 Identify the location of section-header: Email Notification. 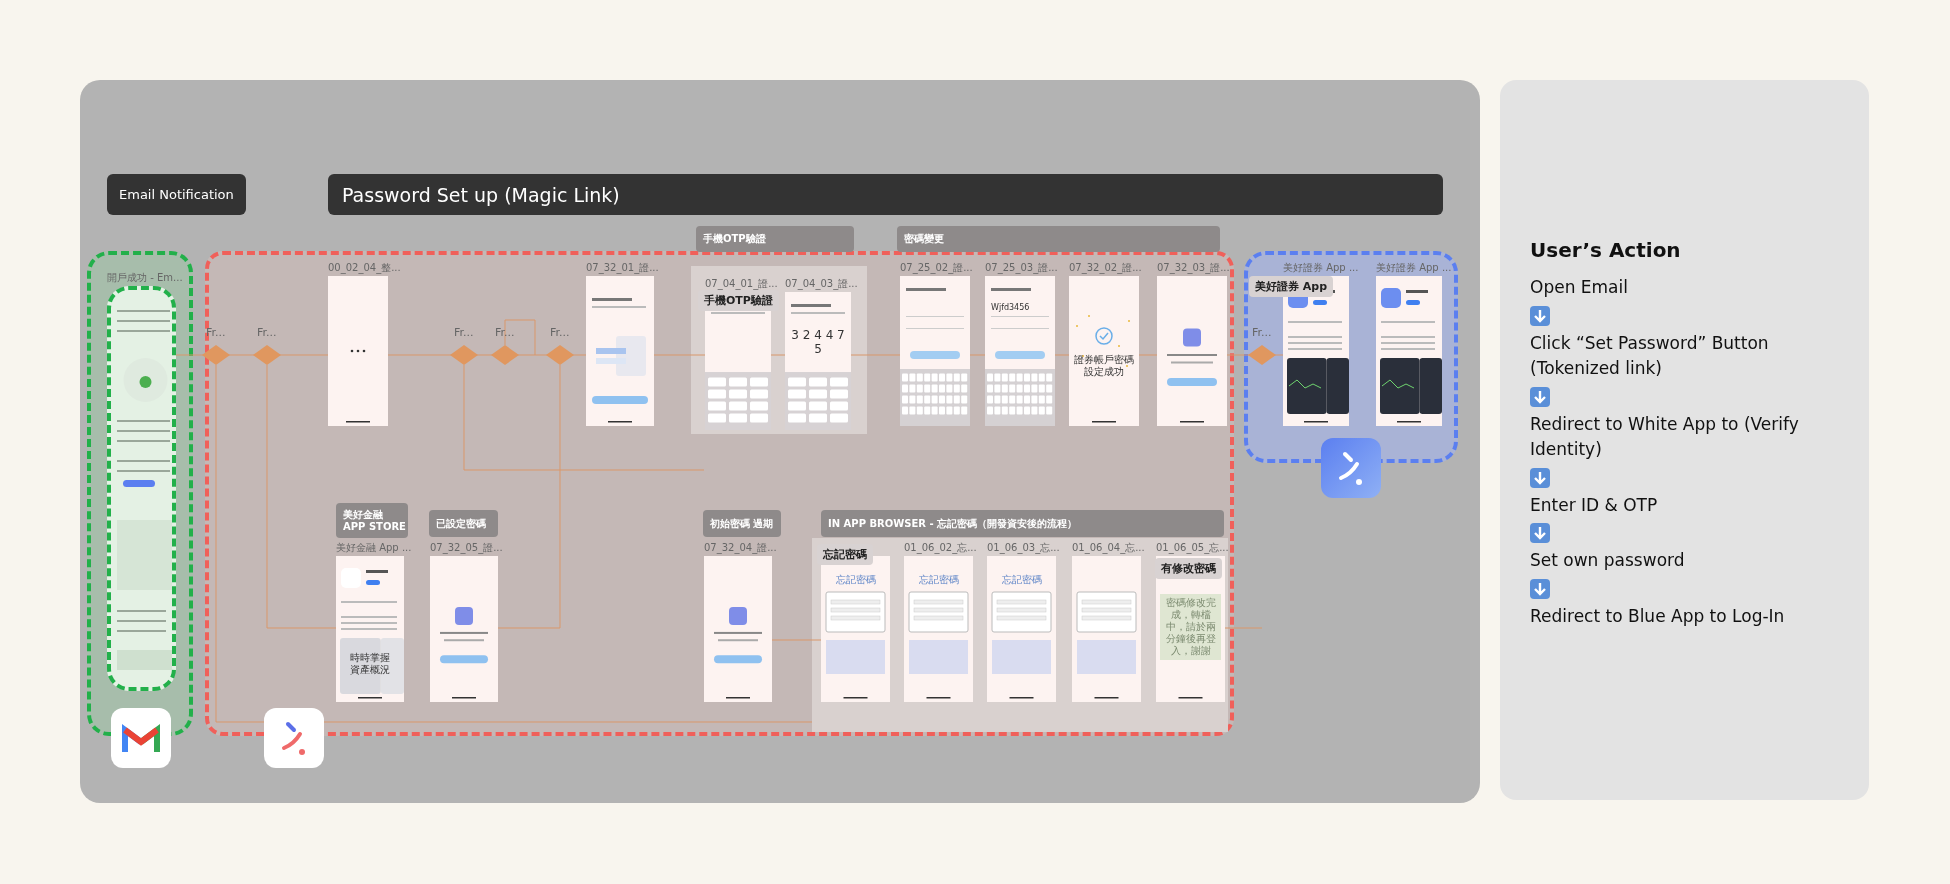
(176, 194).